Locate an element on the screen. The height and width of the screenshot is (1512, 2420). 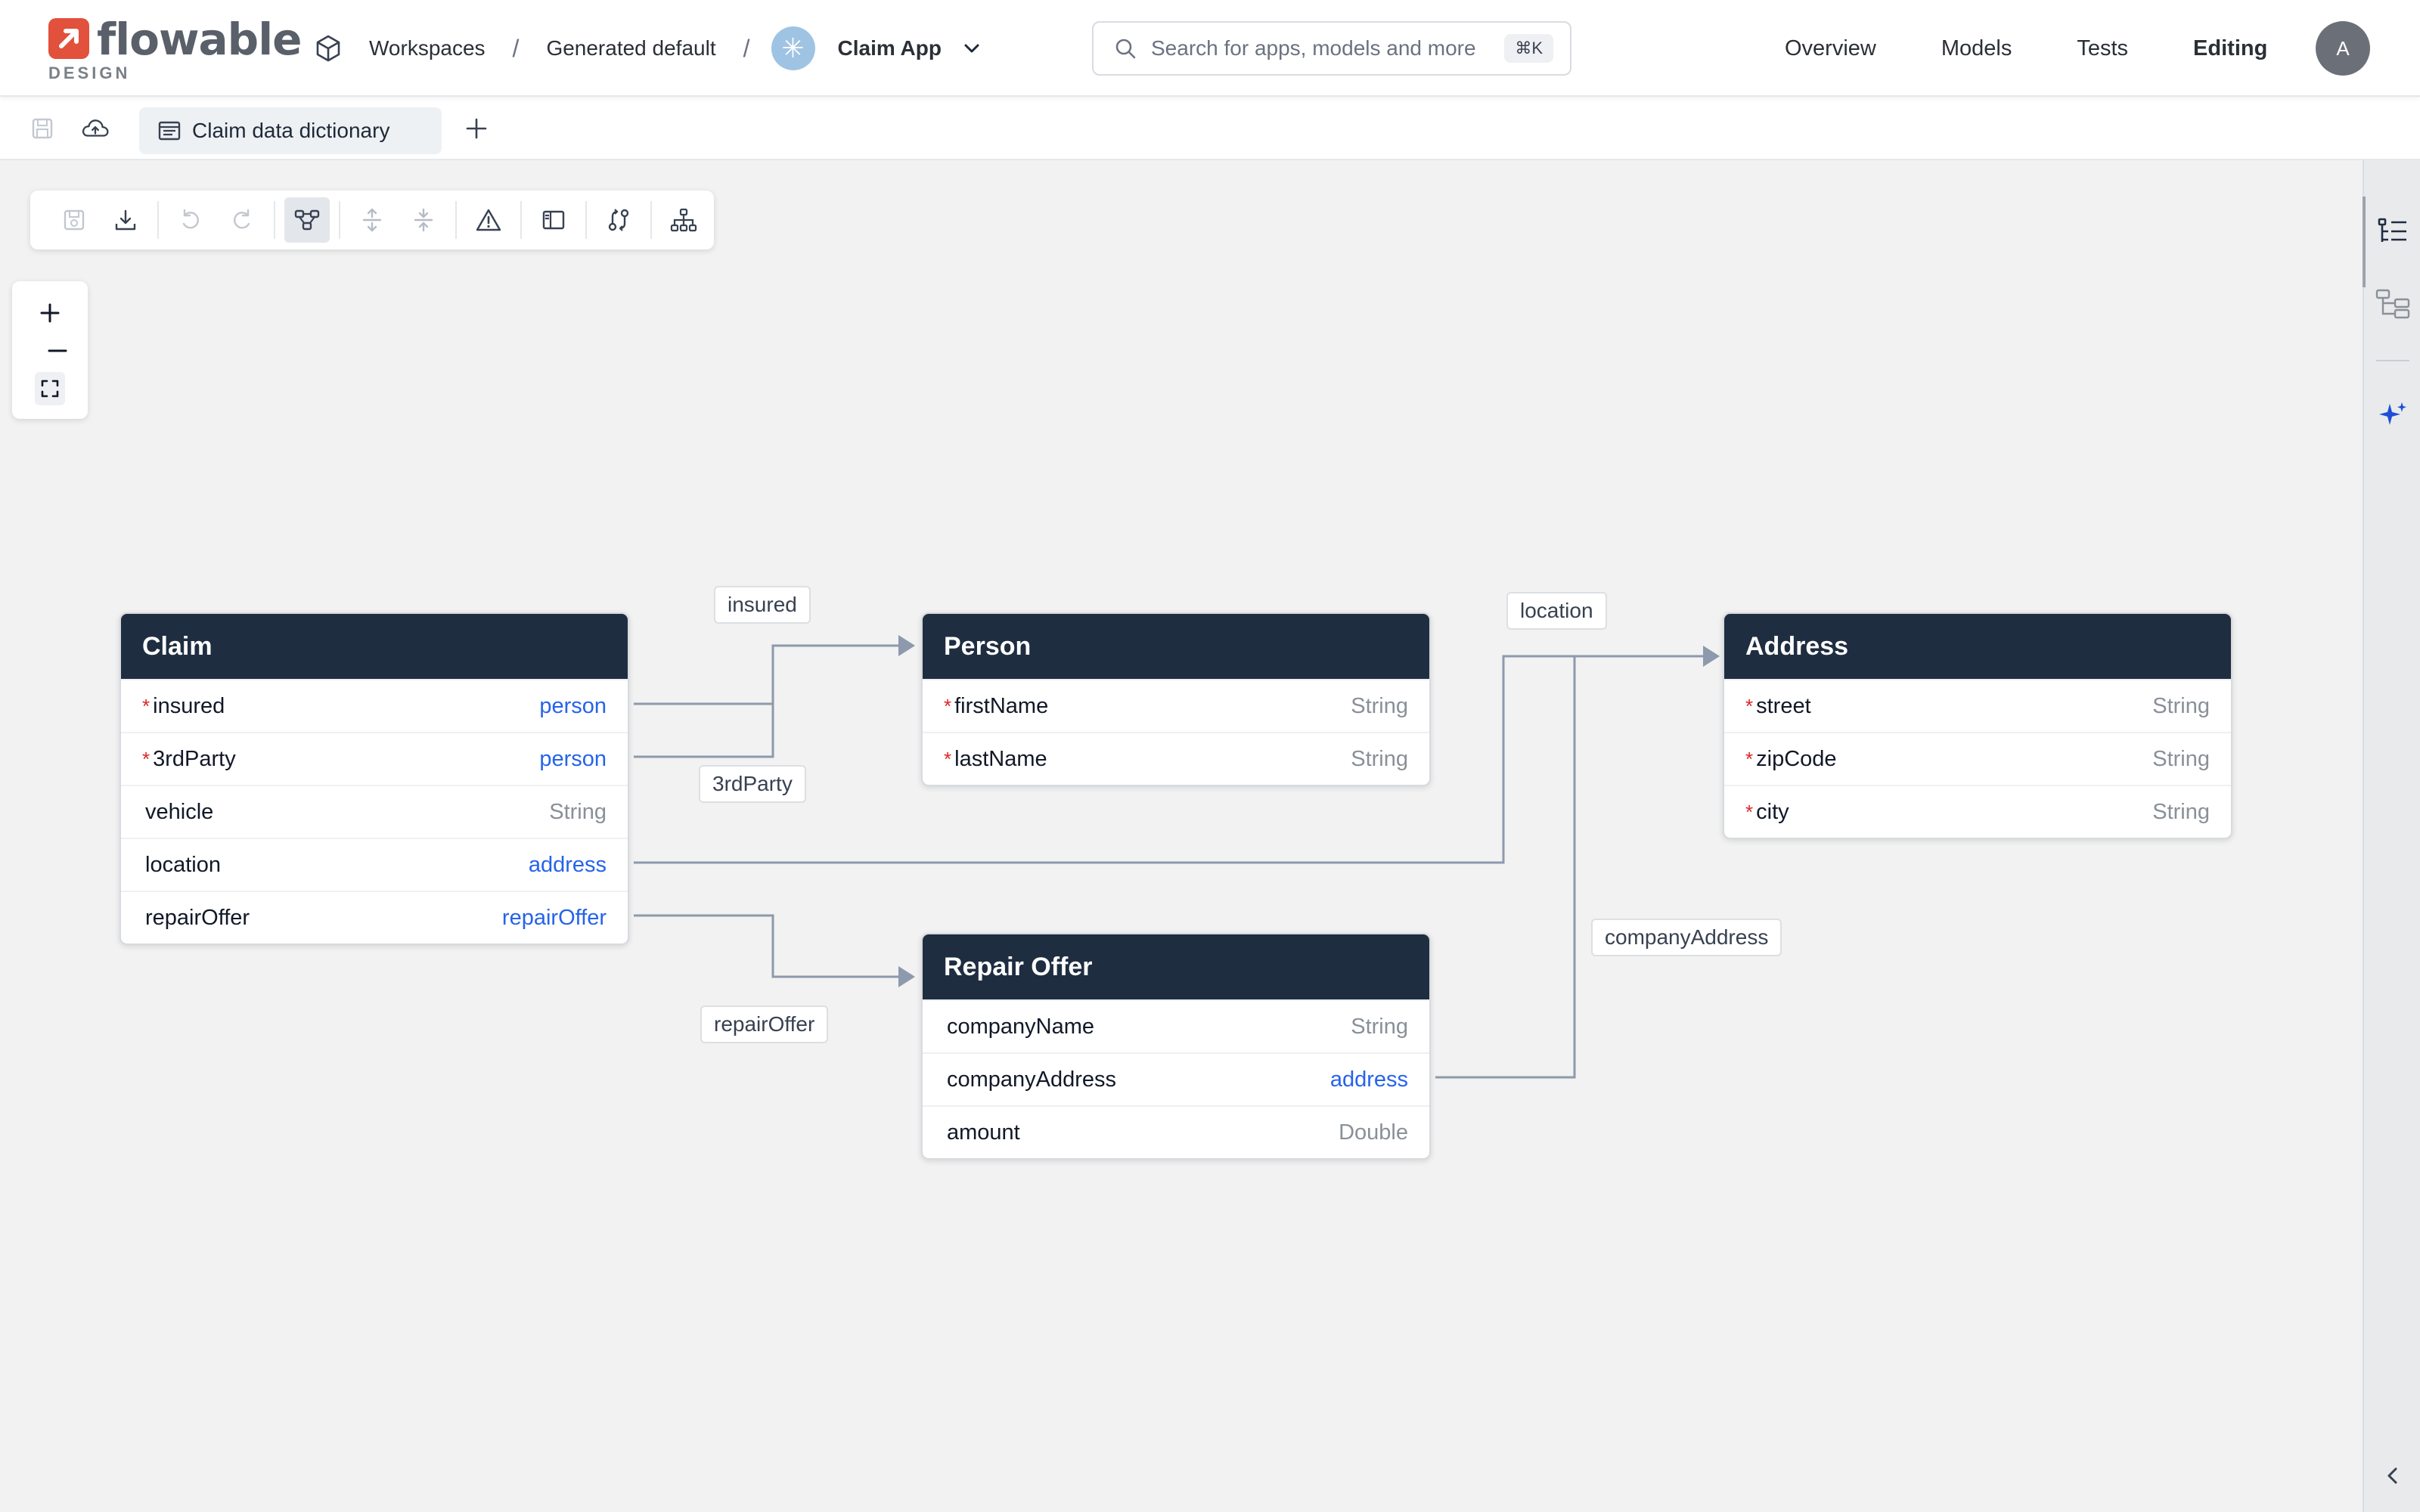
save-icon is located at coordinates (74, 220).